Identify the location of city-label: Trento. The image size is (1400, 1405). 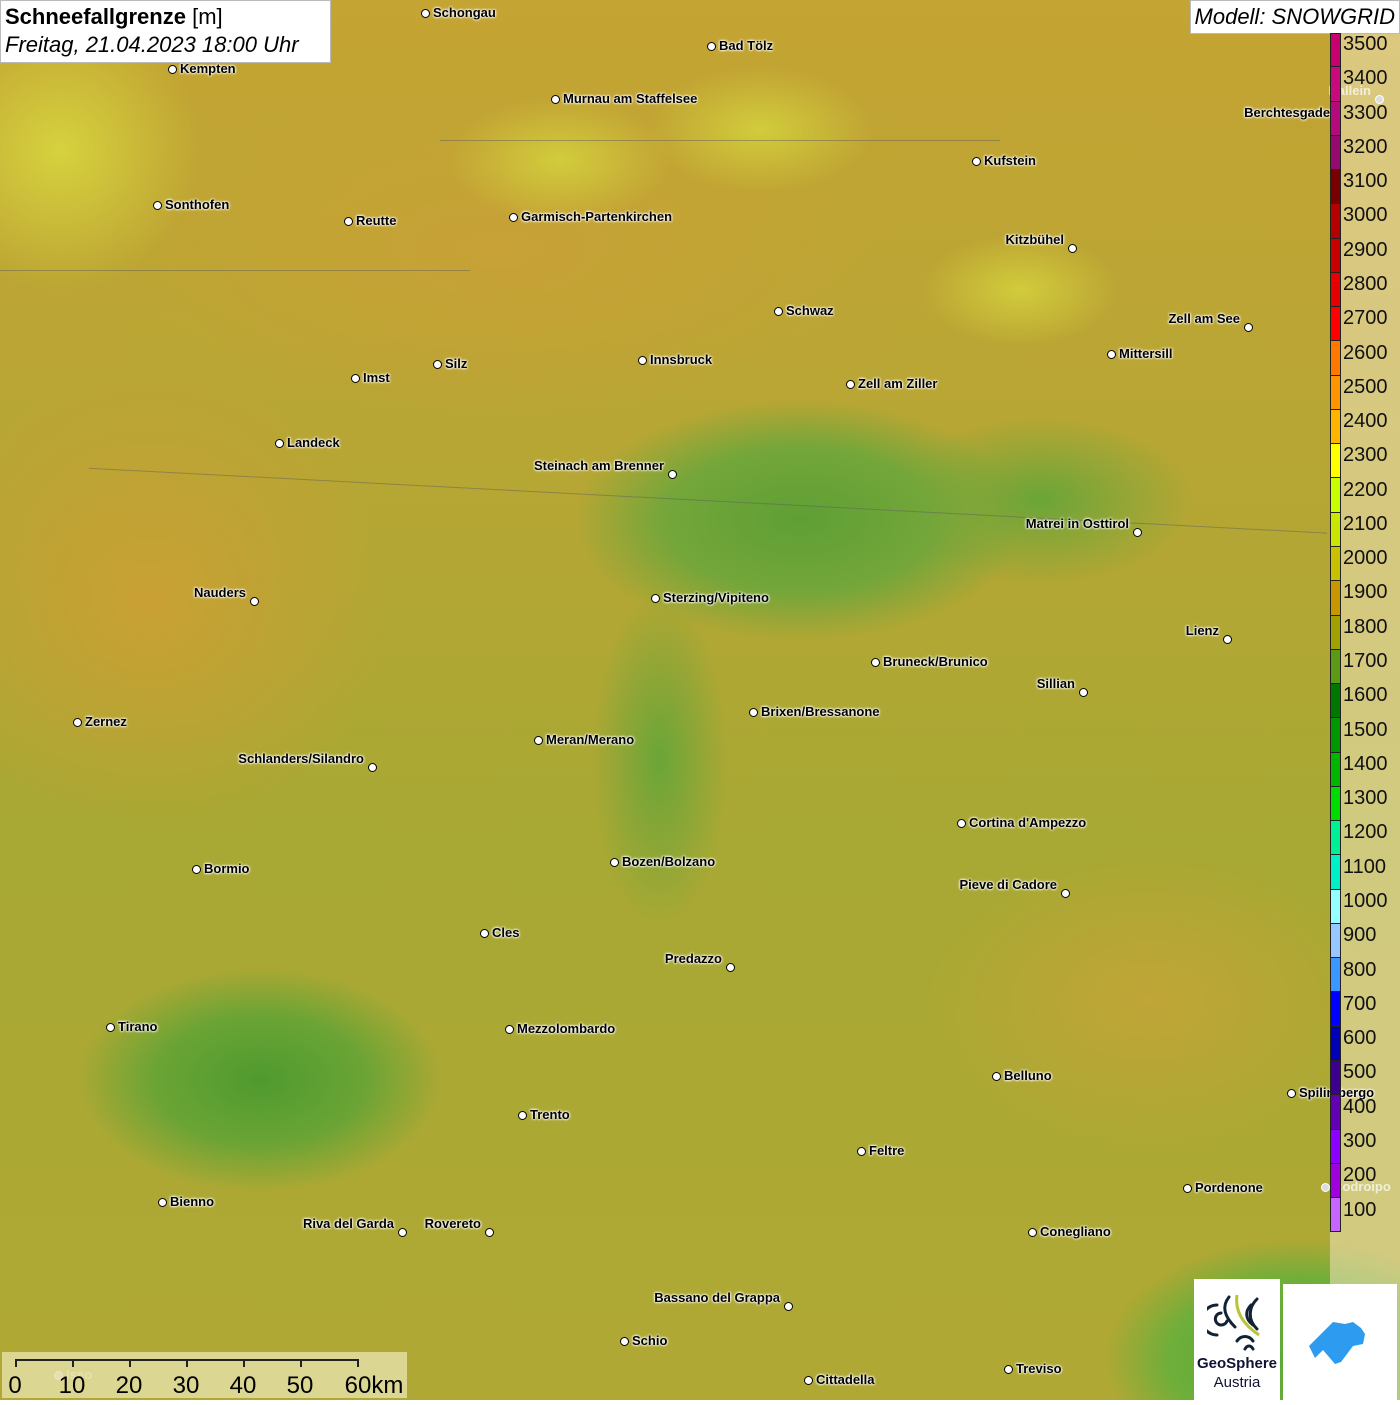
(544, 1114).